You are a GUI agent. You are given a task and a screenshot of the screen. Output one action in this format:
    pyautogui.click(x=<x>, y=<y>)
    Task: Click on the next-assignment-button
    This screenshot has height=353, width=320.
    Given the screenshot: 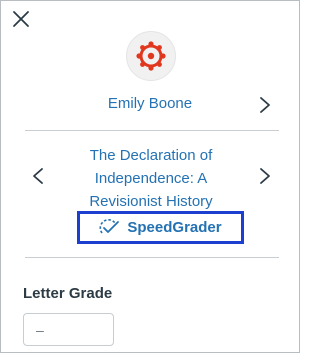 What is the action you would take?
    pyautogui.click(x=265, y=176)
    